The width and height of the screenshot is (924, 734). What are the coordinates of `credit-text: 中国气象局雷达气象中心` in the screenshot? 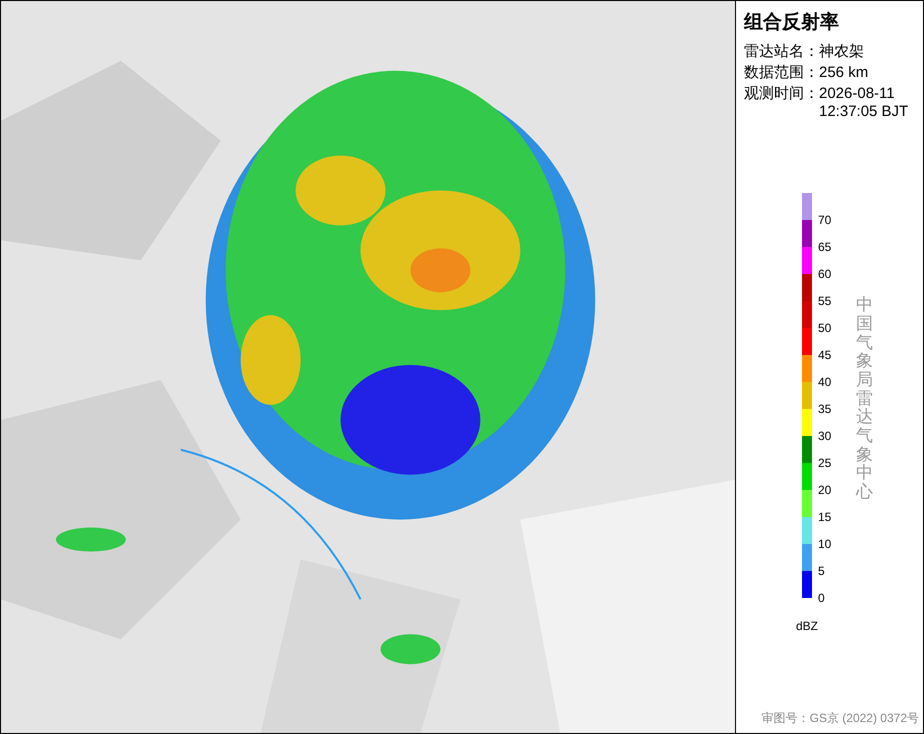 It's located at (864, 399).